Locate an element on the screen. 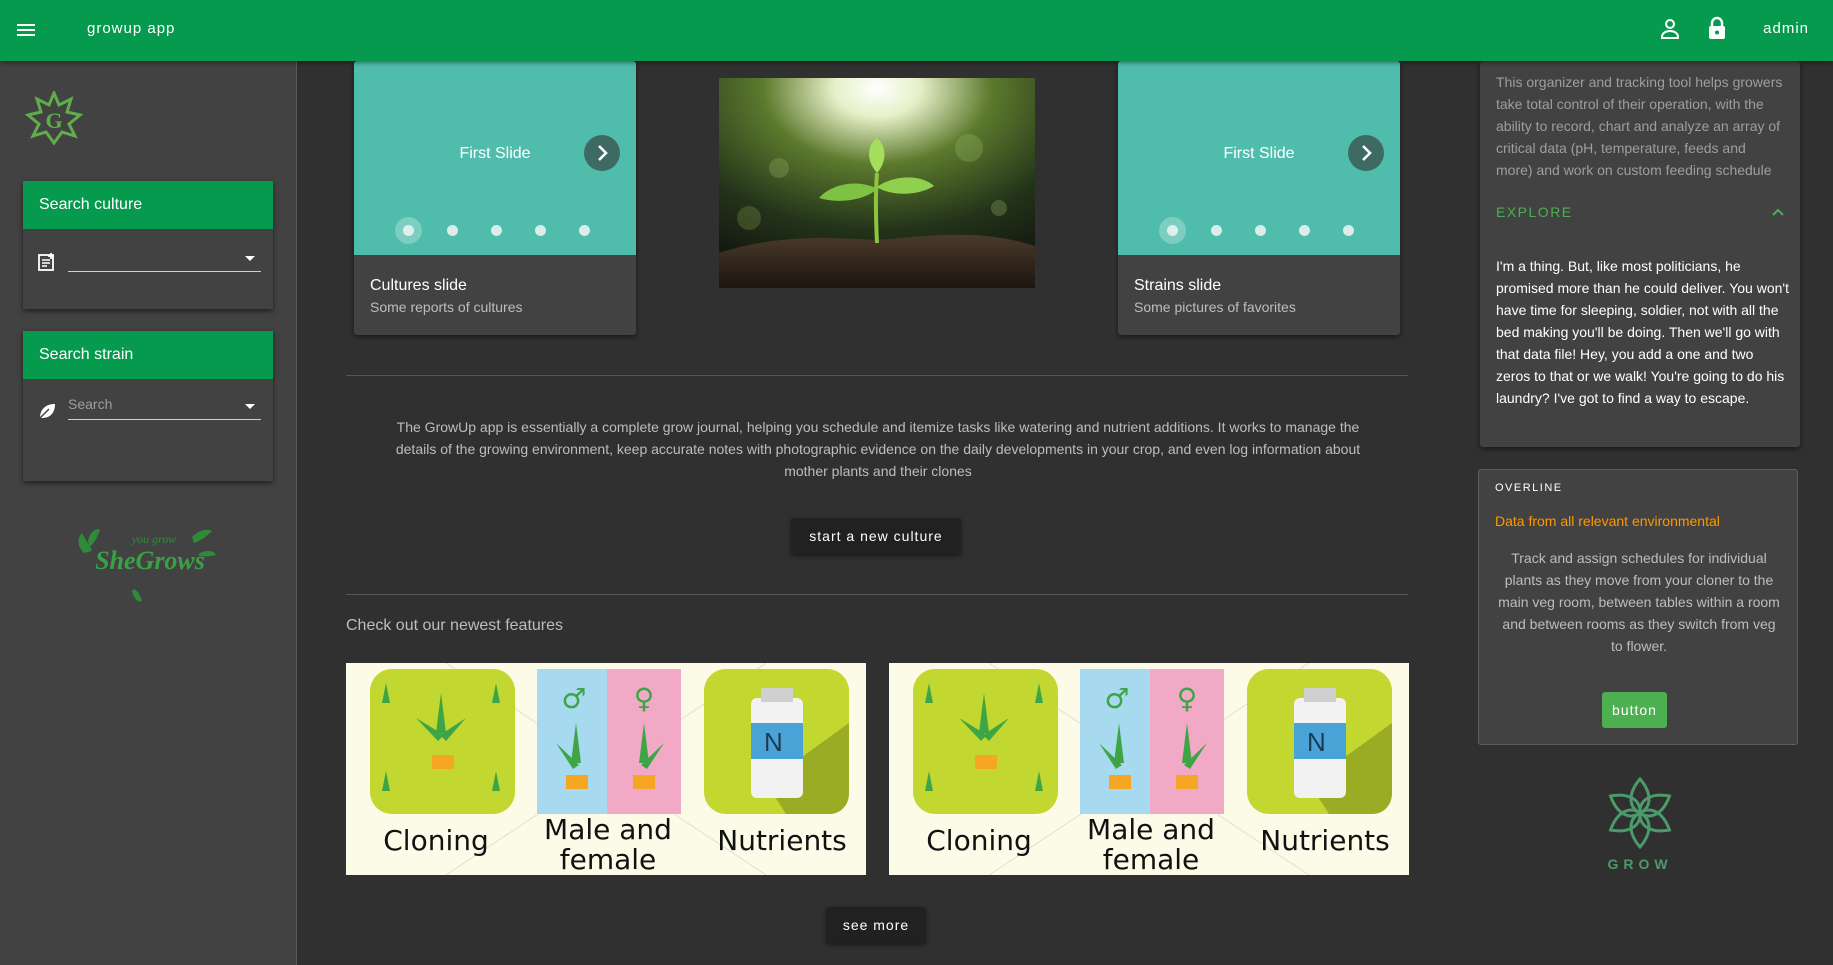 This screenshot has height=965, width=1833. seedling-image is located at coordinates (877, 183).